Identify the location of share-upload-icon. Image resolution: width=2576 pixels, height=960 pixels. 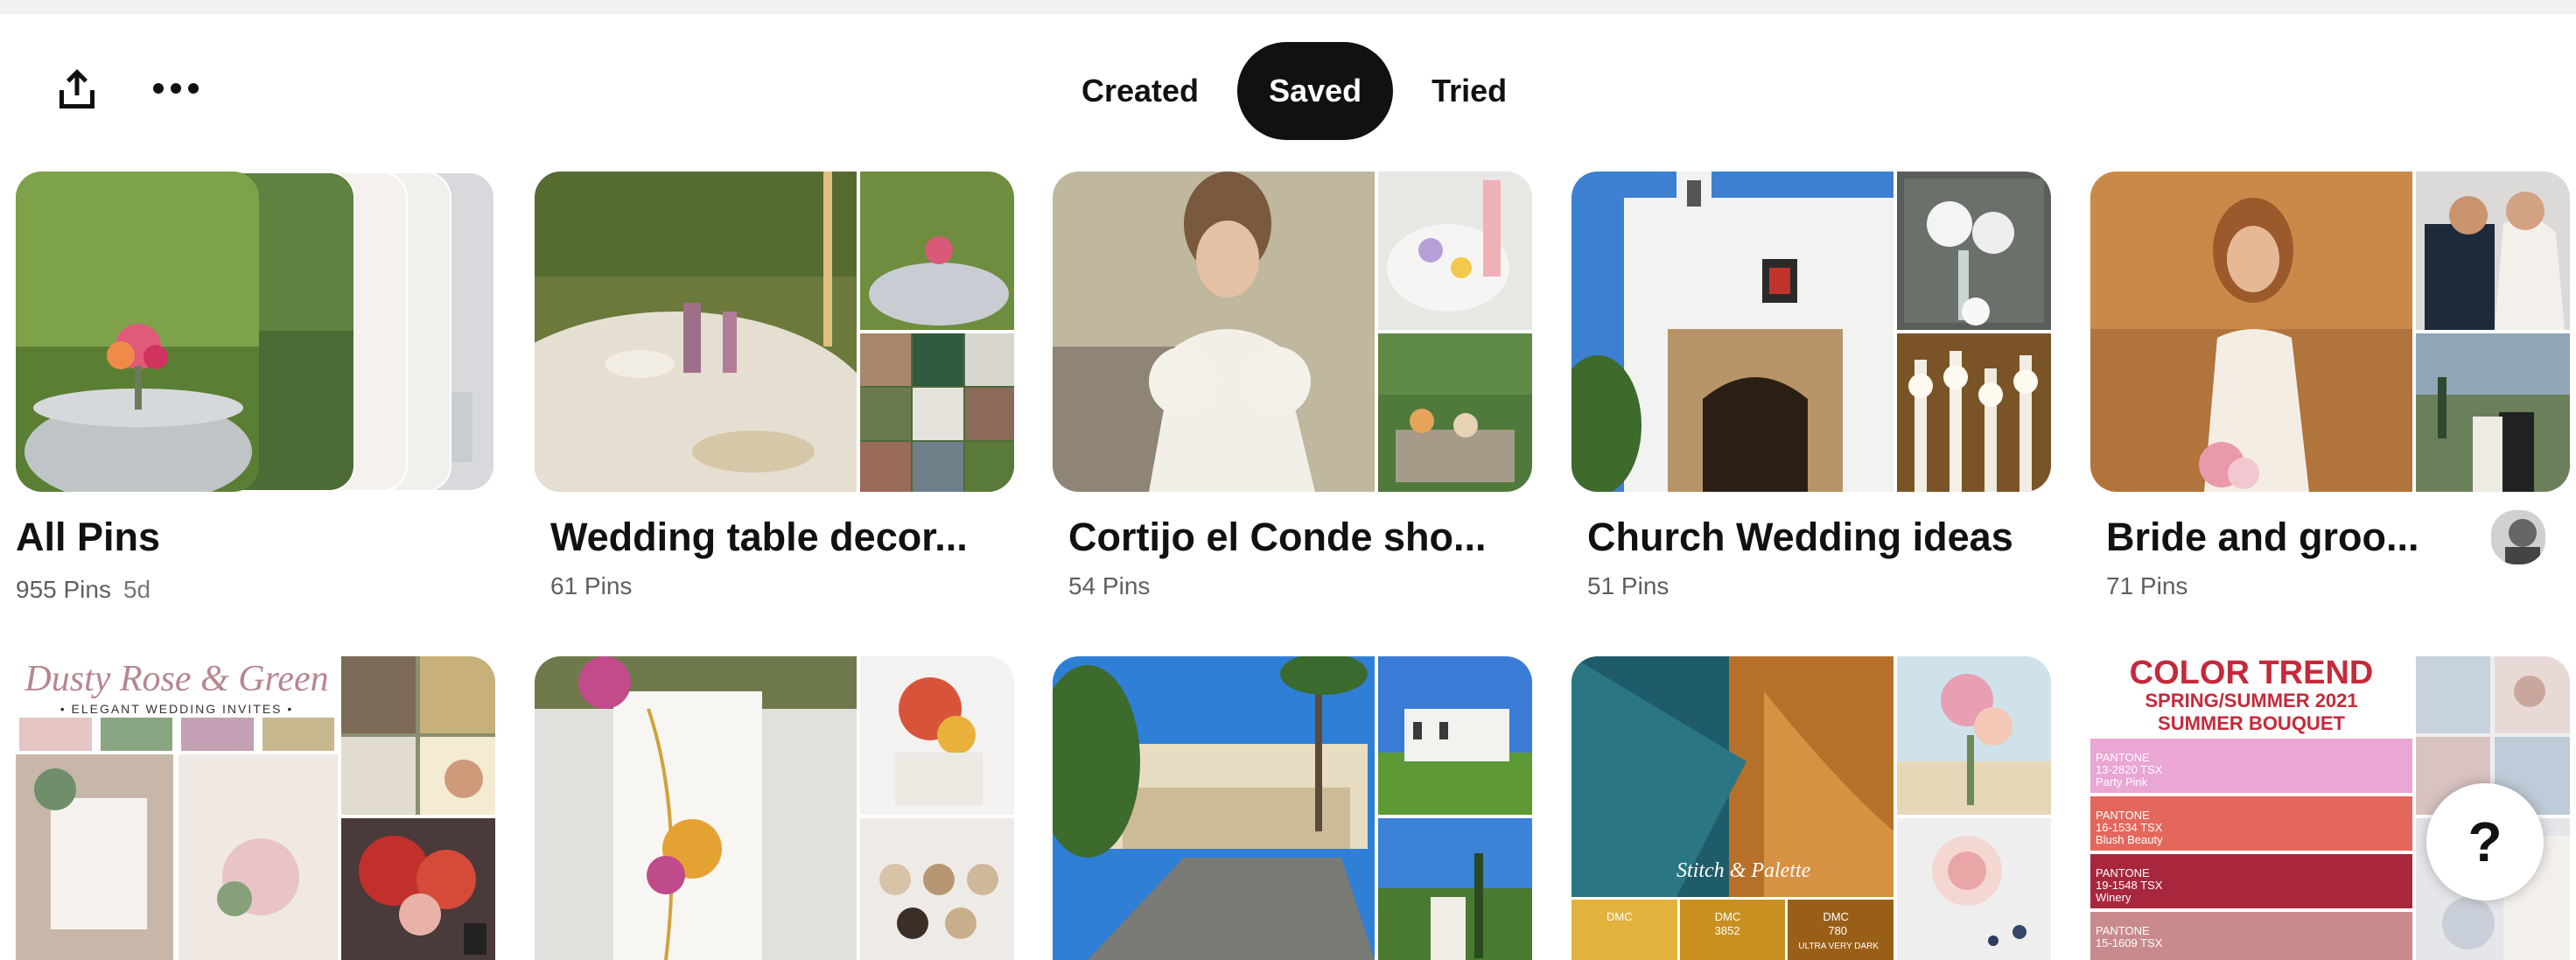
(77, 89).